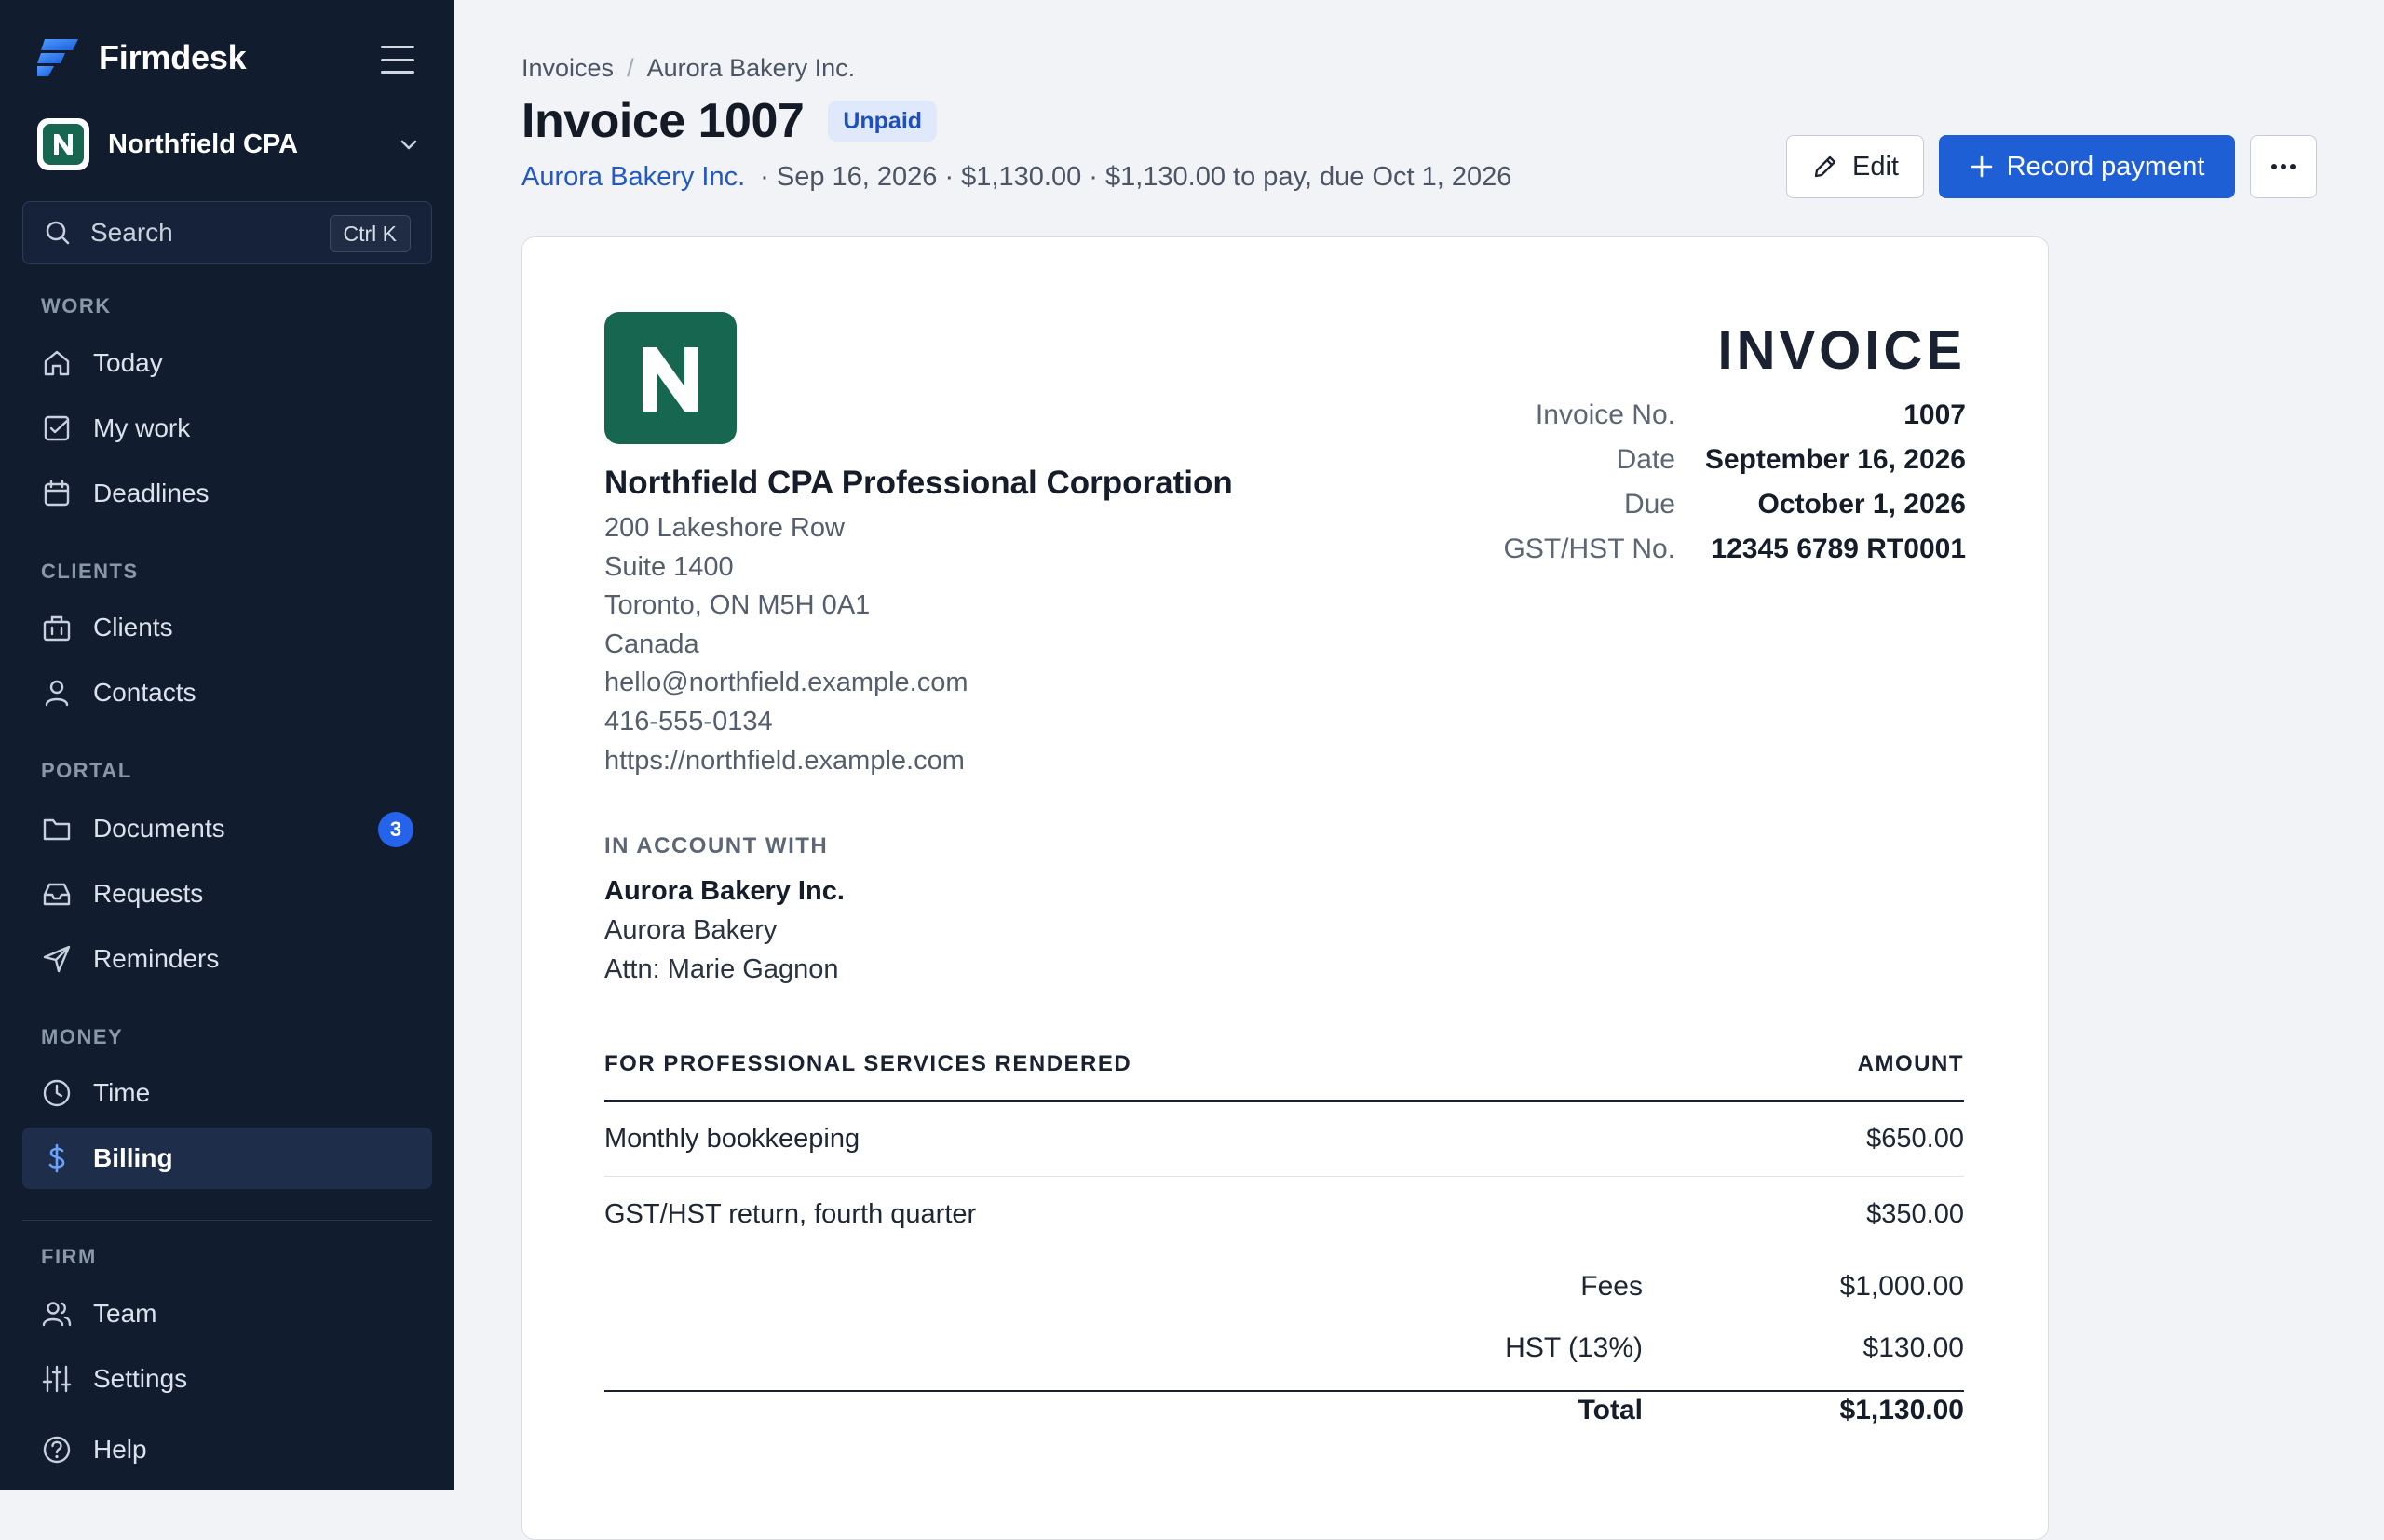 The width and height of the screenshot is (2384, 1540). Describe the element at coordinates (86, 771) in the screenshot. I see `nav-section-portal: PORTAL` at that location.